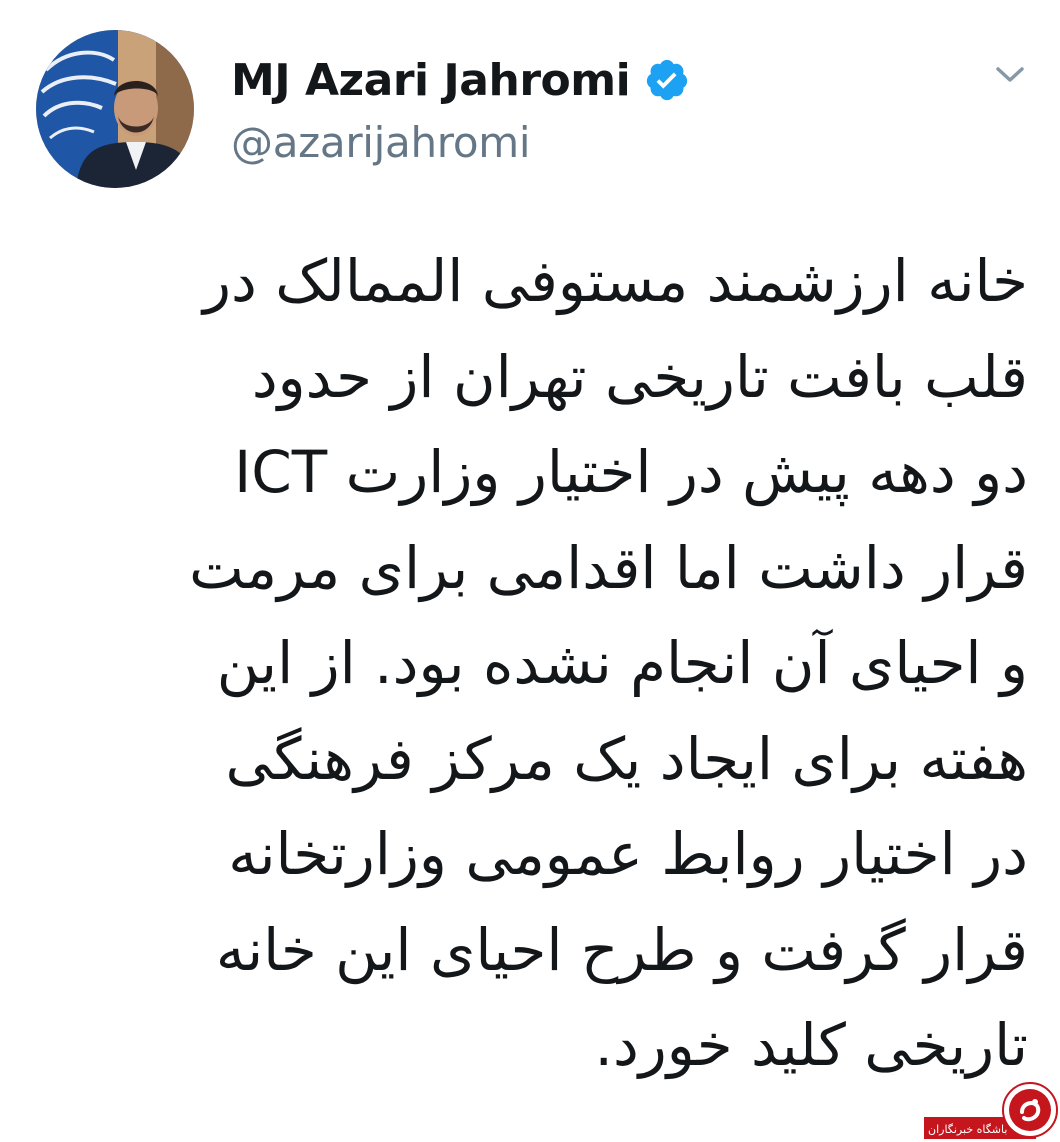 This screenshot has width=1060, height=1142. Describe the element at coordinates (626, 758) in the screenshot. I see `tweet-text-line: هفته برای ایجاد یک مرکز فرهنگی` at that location.